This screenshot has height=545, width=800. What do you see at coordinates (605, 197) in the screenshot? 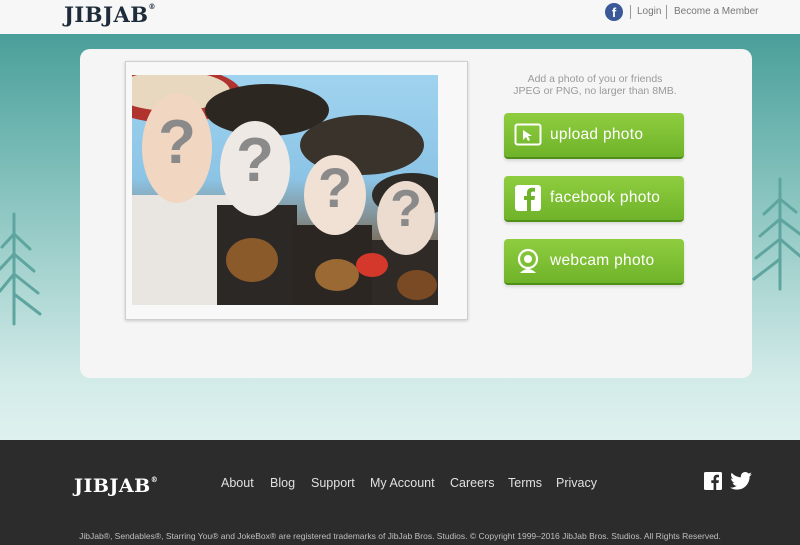
I see `button-label: facebook photo` at bounding box center [605, 197].